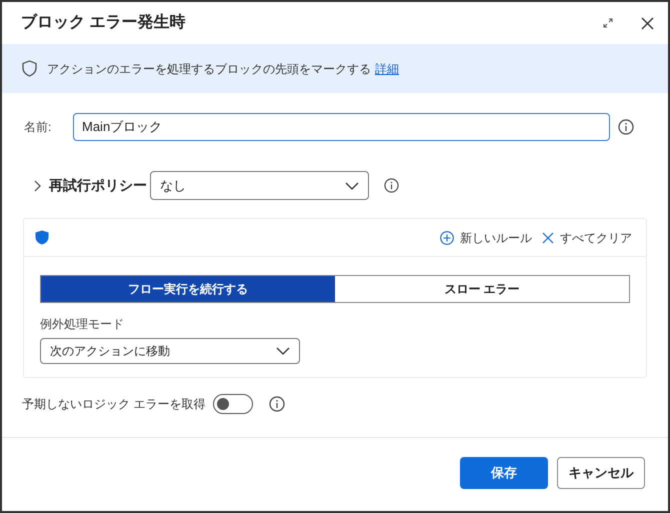 The height and width of the screenshot is (513, 670). I want to click on expand-icon, so click(608, 23).